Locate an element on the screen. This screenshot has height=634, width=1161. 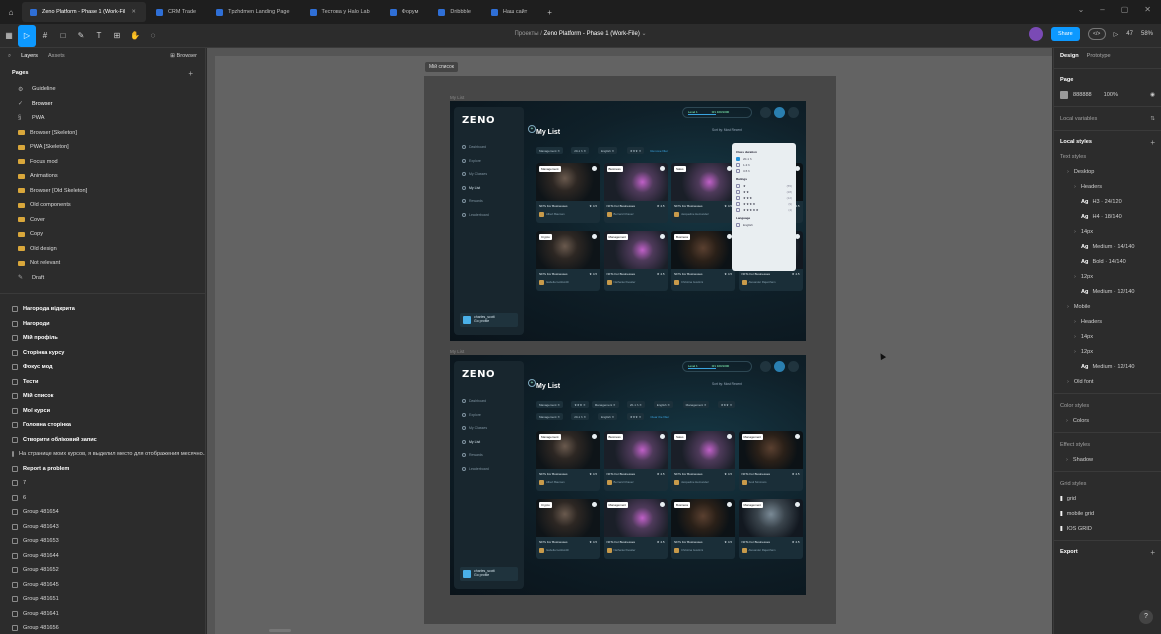
tab-design: Design is located at coordinates (1069, 56).